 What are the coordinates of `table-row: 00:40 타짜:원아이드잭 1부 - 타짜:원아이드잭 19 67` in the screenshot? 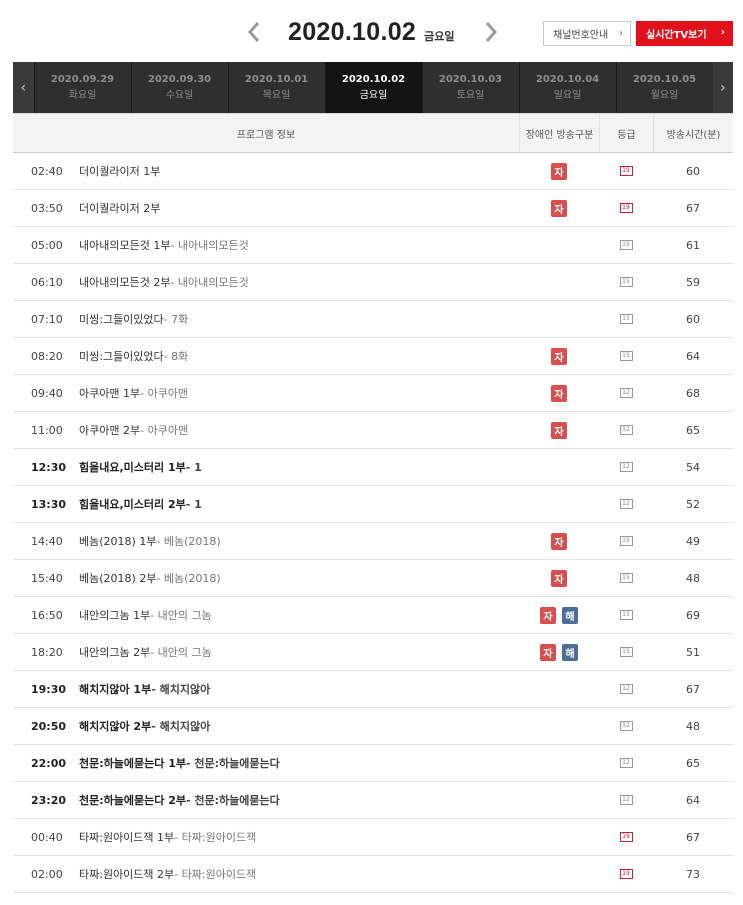 It's located at (373, 837).